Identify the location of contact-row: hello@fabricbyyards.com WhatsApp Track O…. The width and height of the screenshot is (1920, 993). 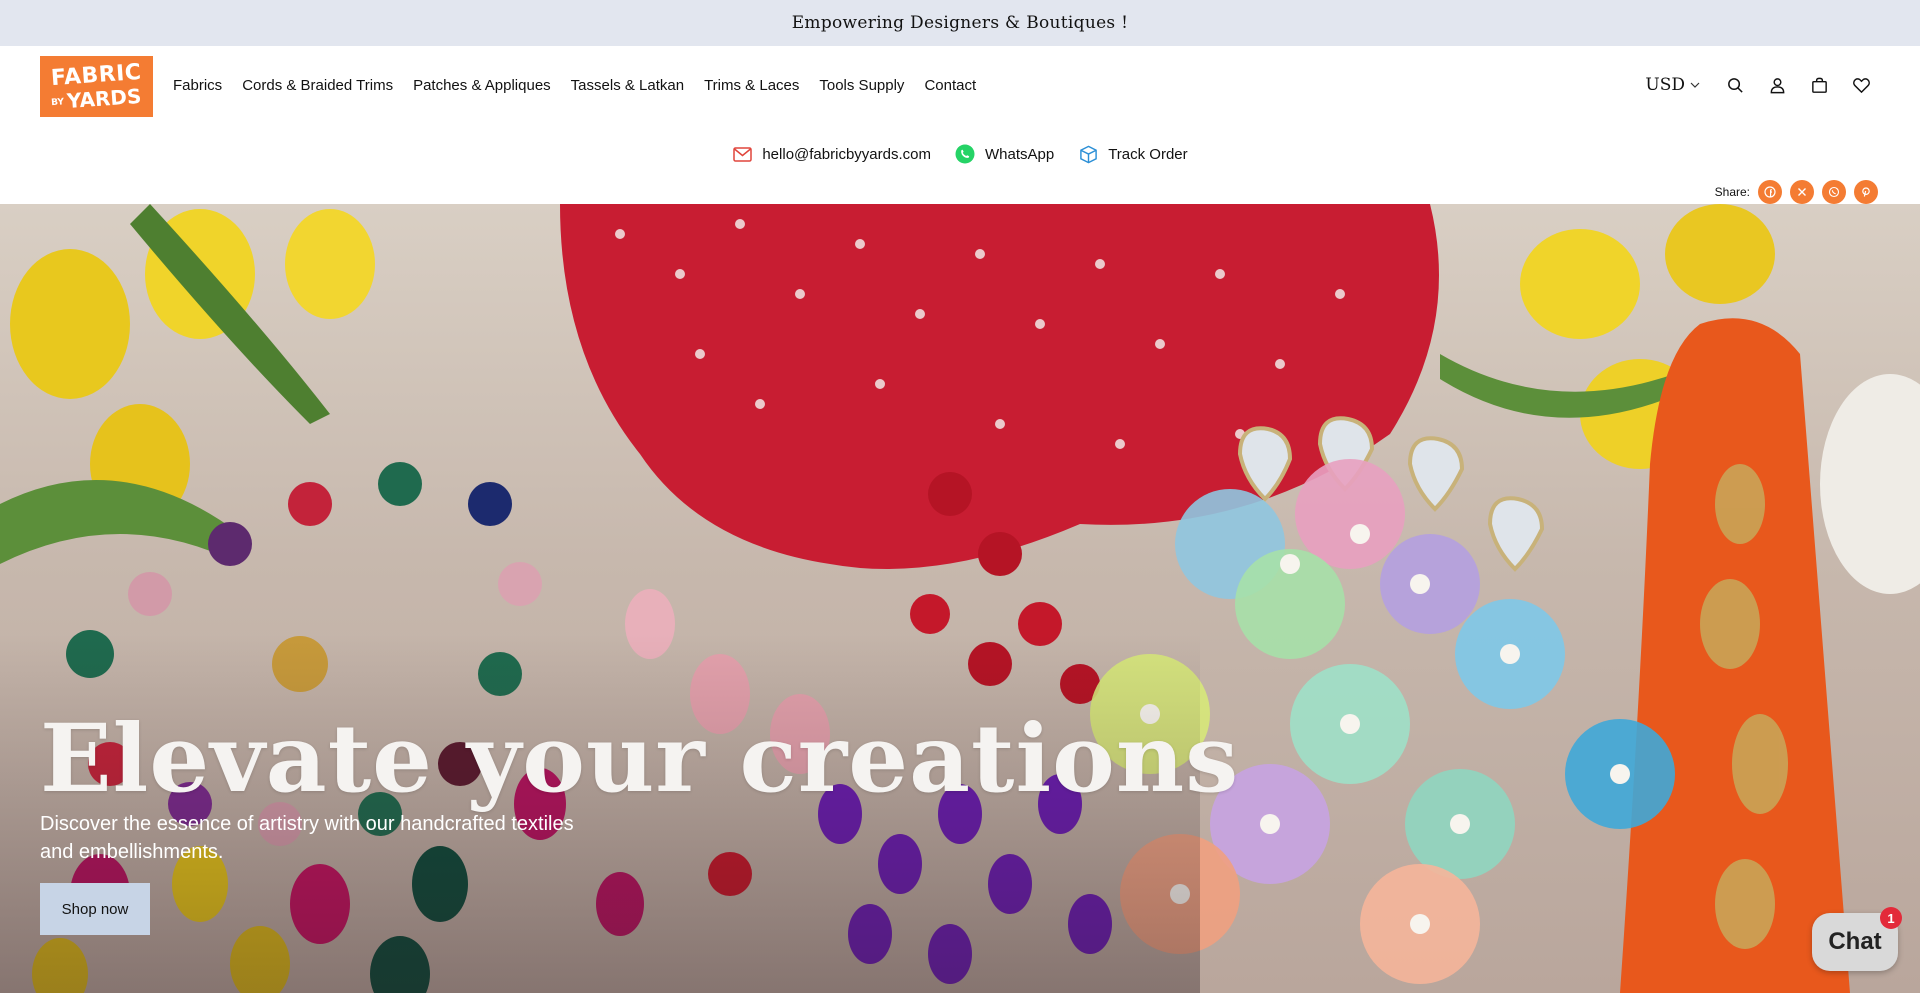
(960, 154).